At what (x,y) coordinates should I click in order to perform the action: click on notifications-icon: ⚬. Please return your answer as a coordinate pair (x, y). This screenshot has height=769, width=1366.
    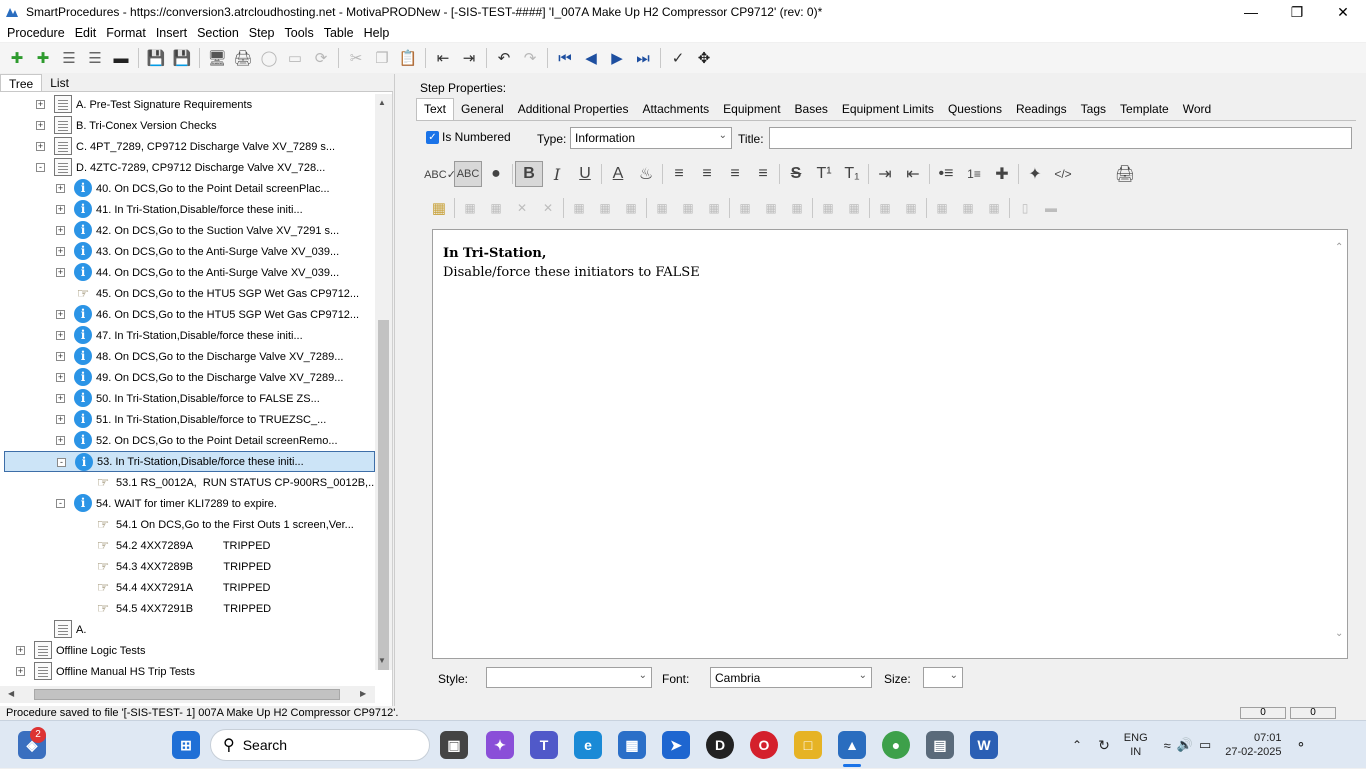
    Looking at the image, I should click on (1301, 745).